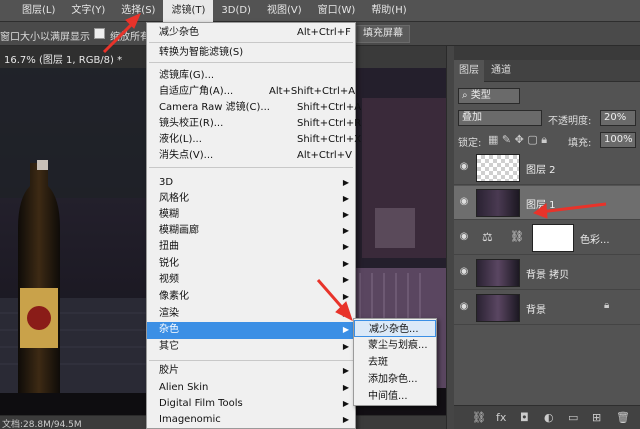 This screenshot has width=640, height=429. Describe the element at coordinates (38, 11) in the screenshot. I see `menu-layer: 图层(L)` at that location.